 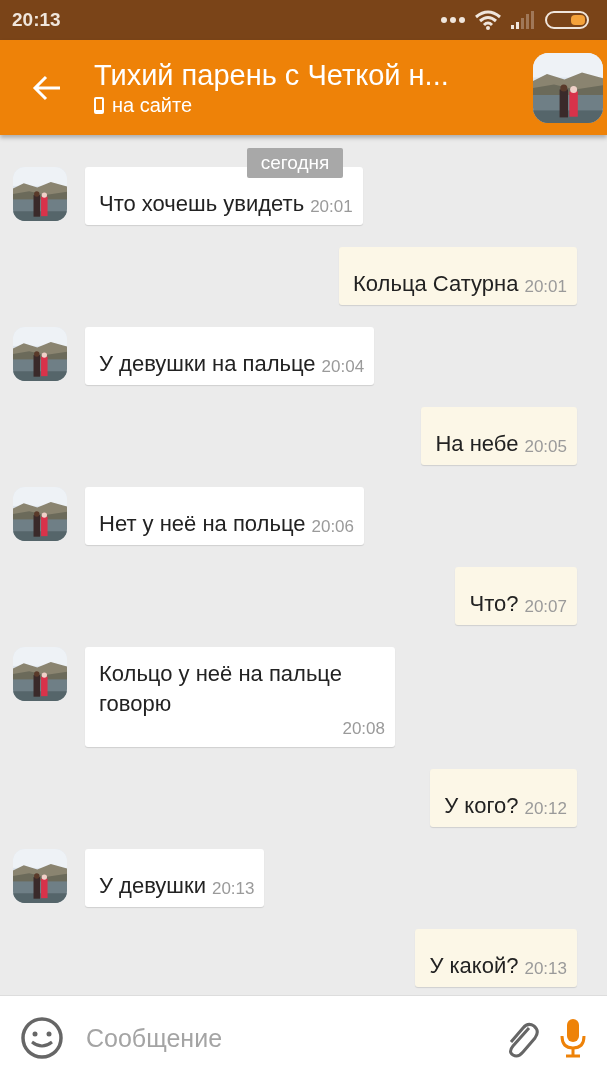 What do you see at coordinates (453, 20) in the screenshot?
I see `more-icon` at bounding box center [453, 20].